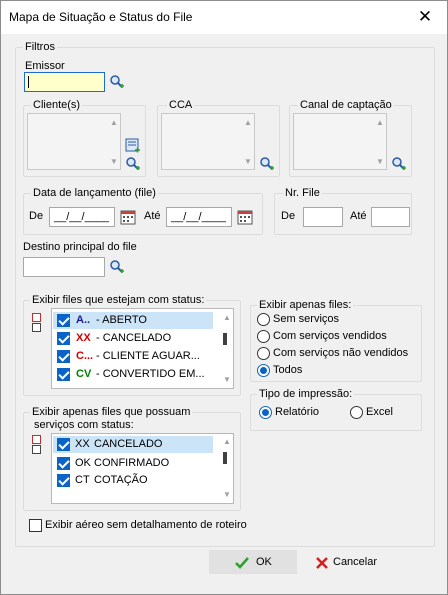 This screenshot has height=595, width=448. What do you see at coordinates (117, 267) in the screenshot?
I see `destino-search-icon` at bounding box center [117, 267].